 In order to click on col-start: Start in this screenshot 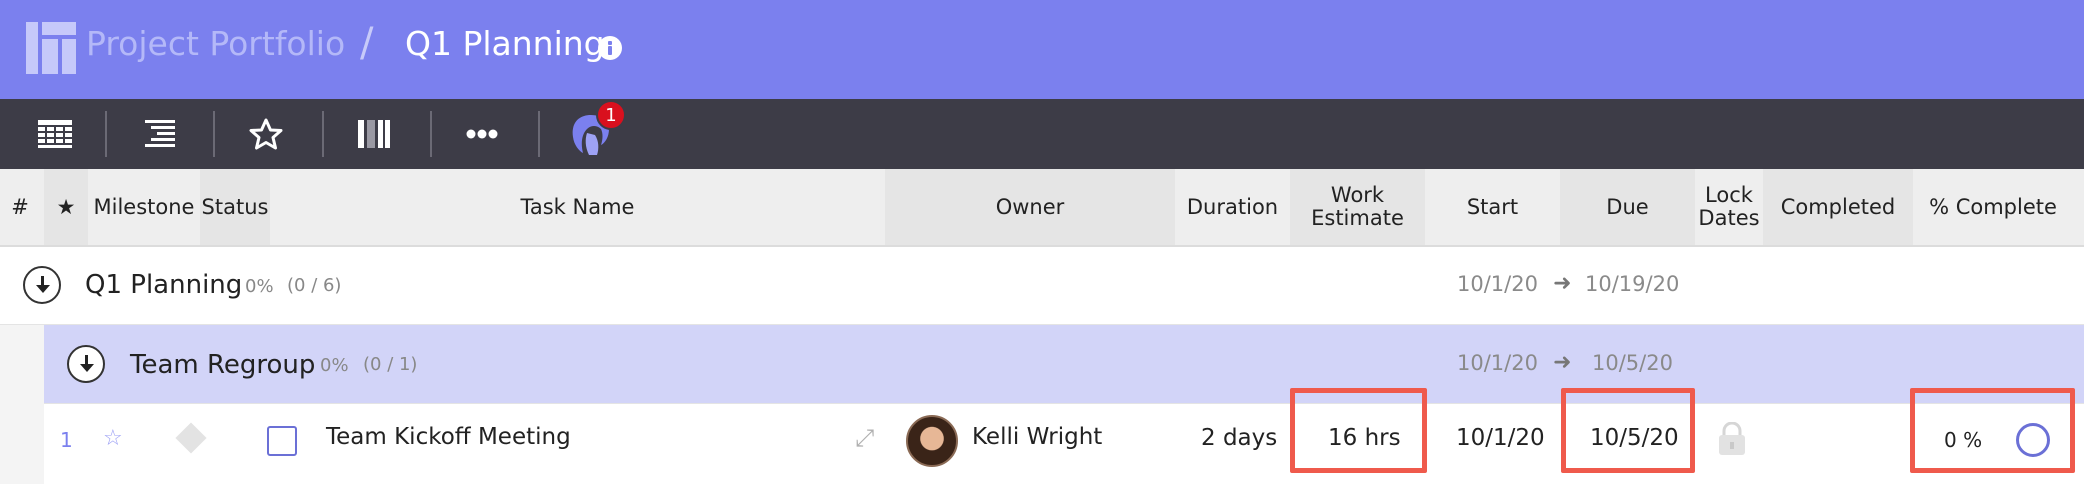, I will do `click(1492, 207)`.